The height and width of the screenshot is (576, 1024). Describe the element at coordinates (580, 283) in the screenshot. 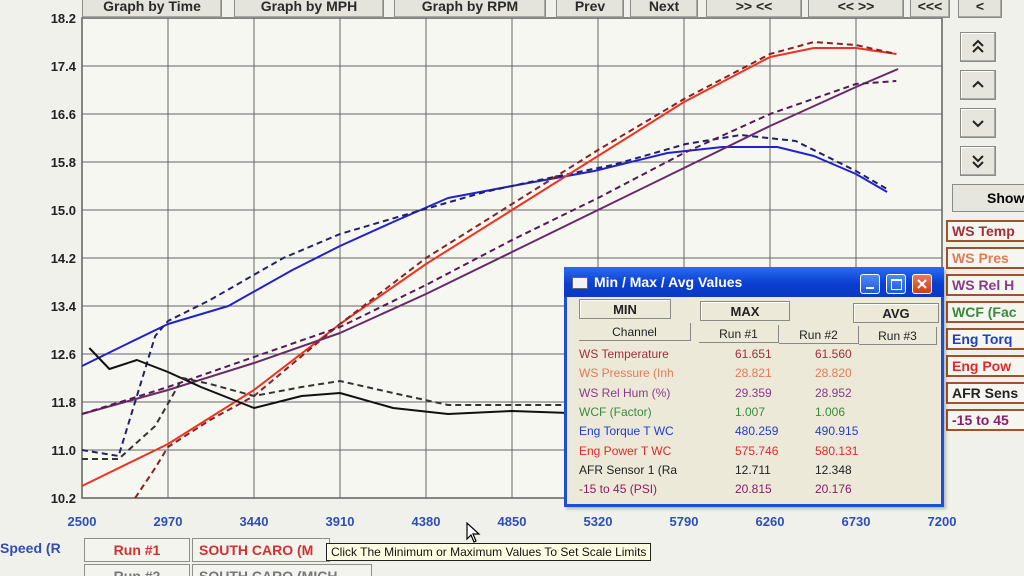

I see `window-icon` at that location.